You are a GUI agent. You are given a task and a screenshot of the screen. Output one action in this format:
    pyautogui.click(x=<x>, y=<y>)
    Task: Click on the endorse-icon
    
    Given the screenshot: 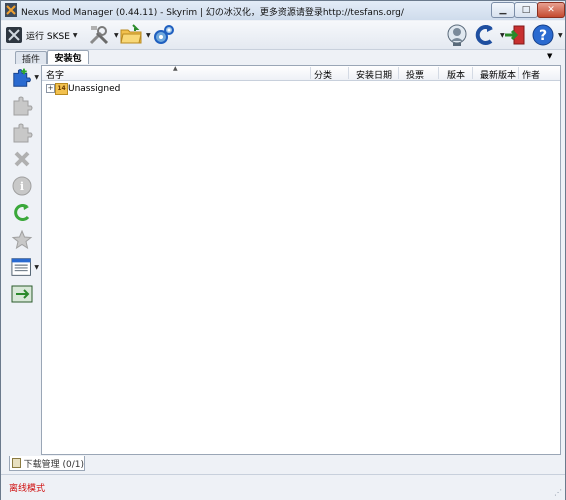 What is the action you would take?
    pyautogui.click(x=22, y=239)
    